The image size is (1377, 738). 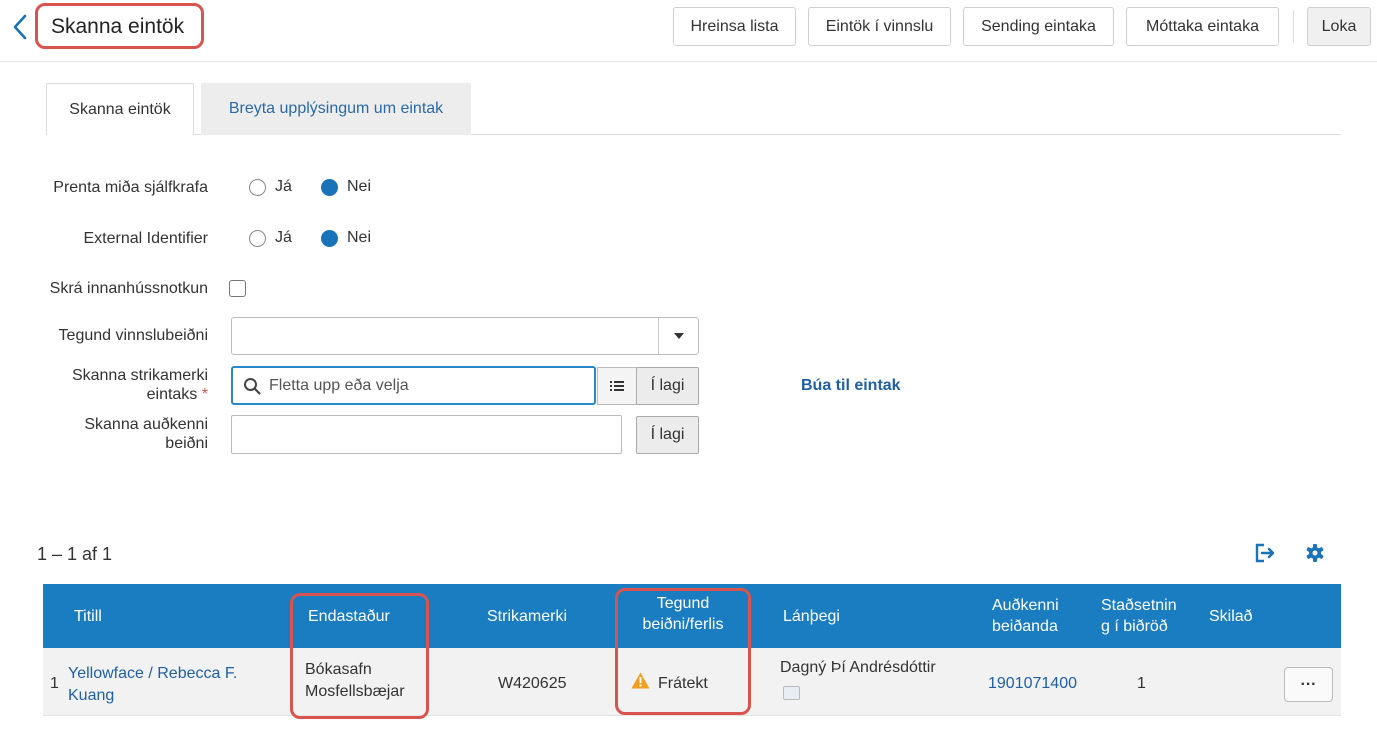 I want to click on scan-request-input, so click(x=426, y=434).